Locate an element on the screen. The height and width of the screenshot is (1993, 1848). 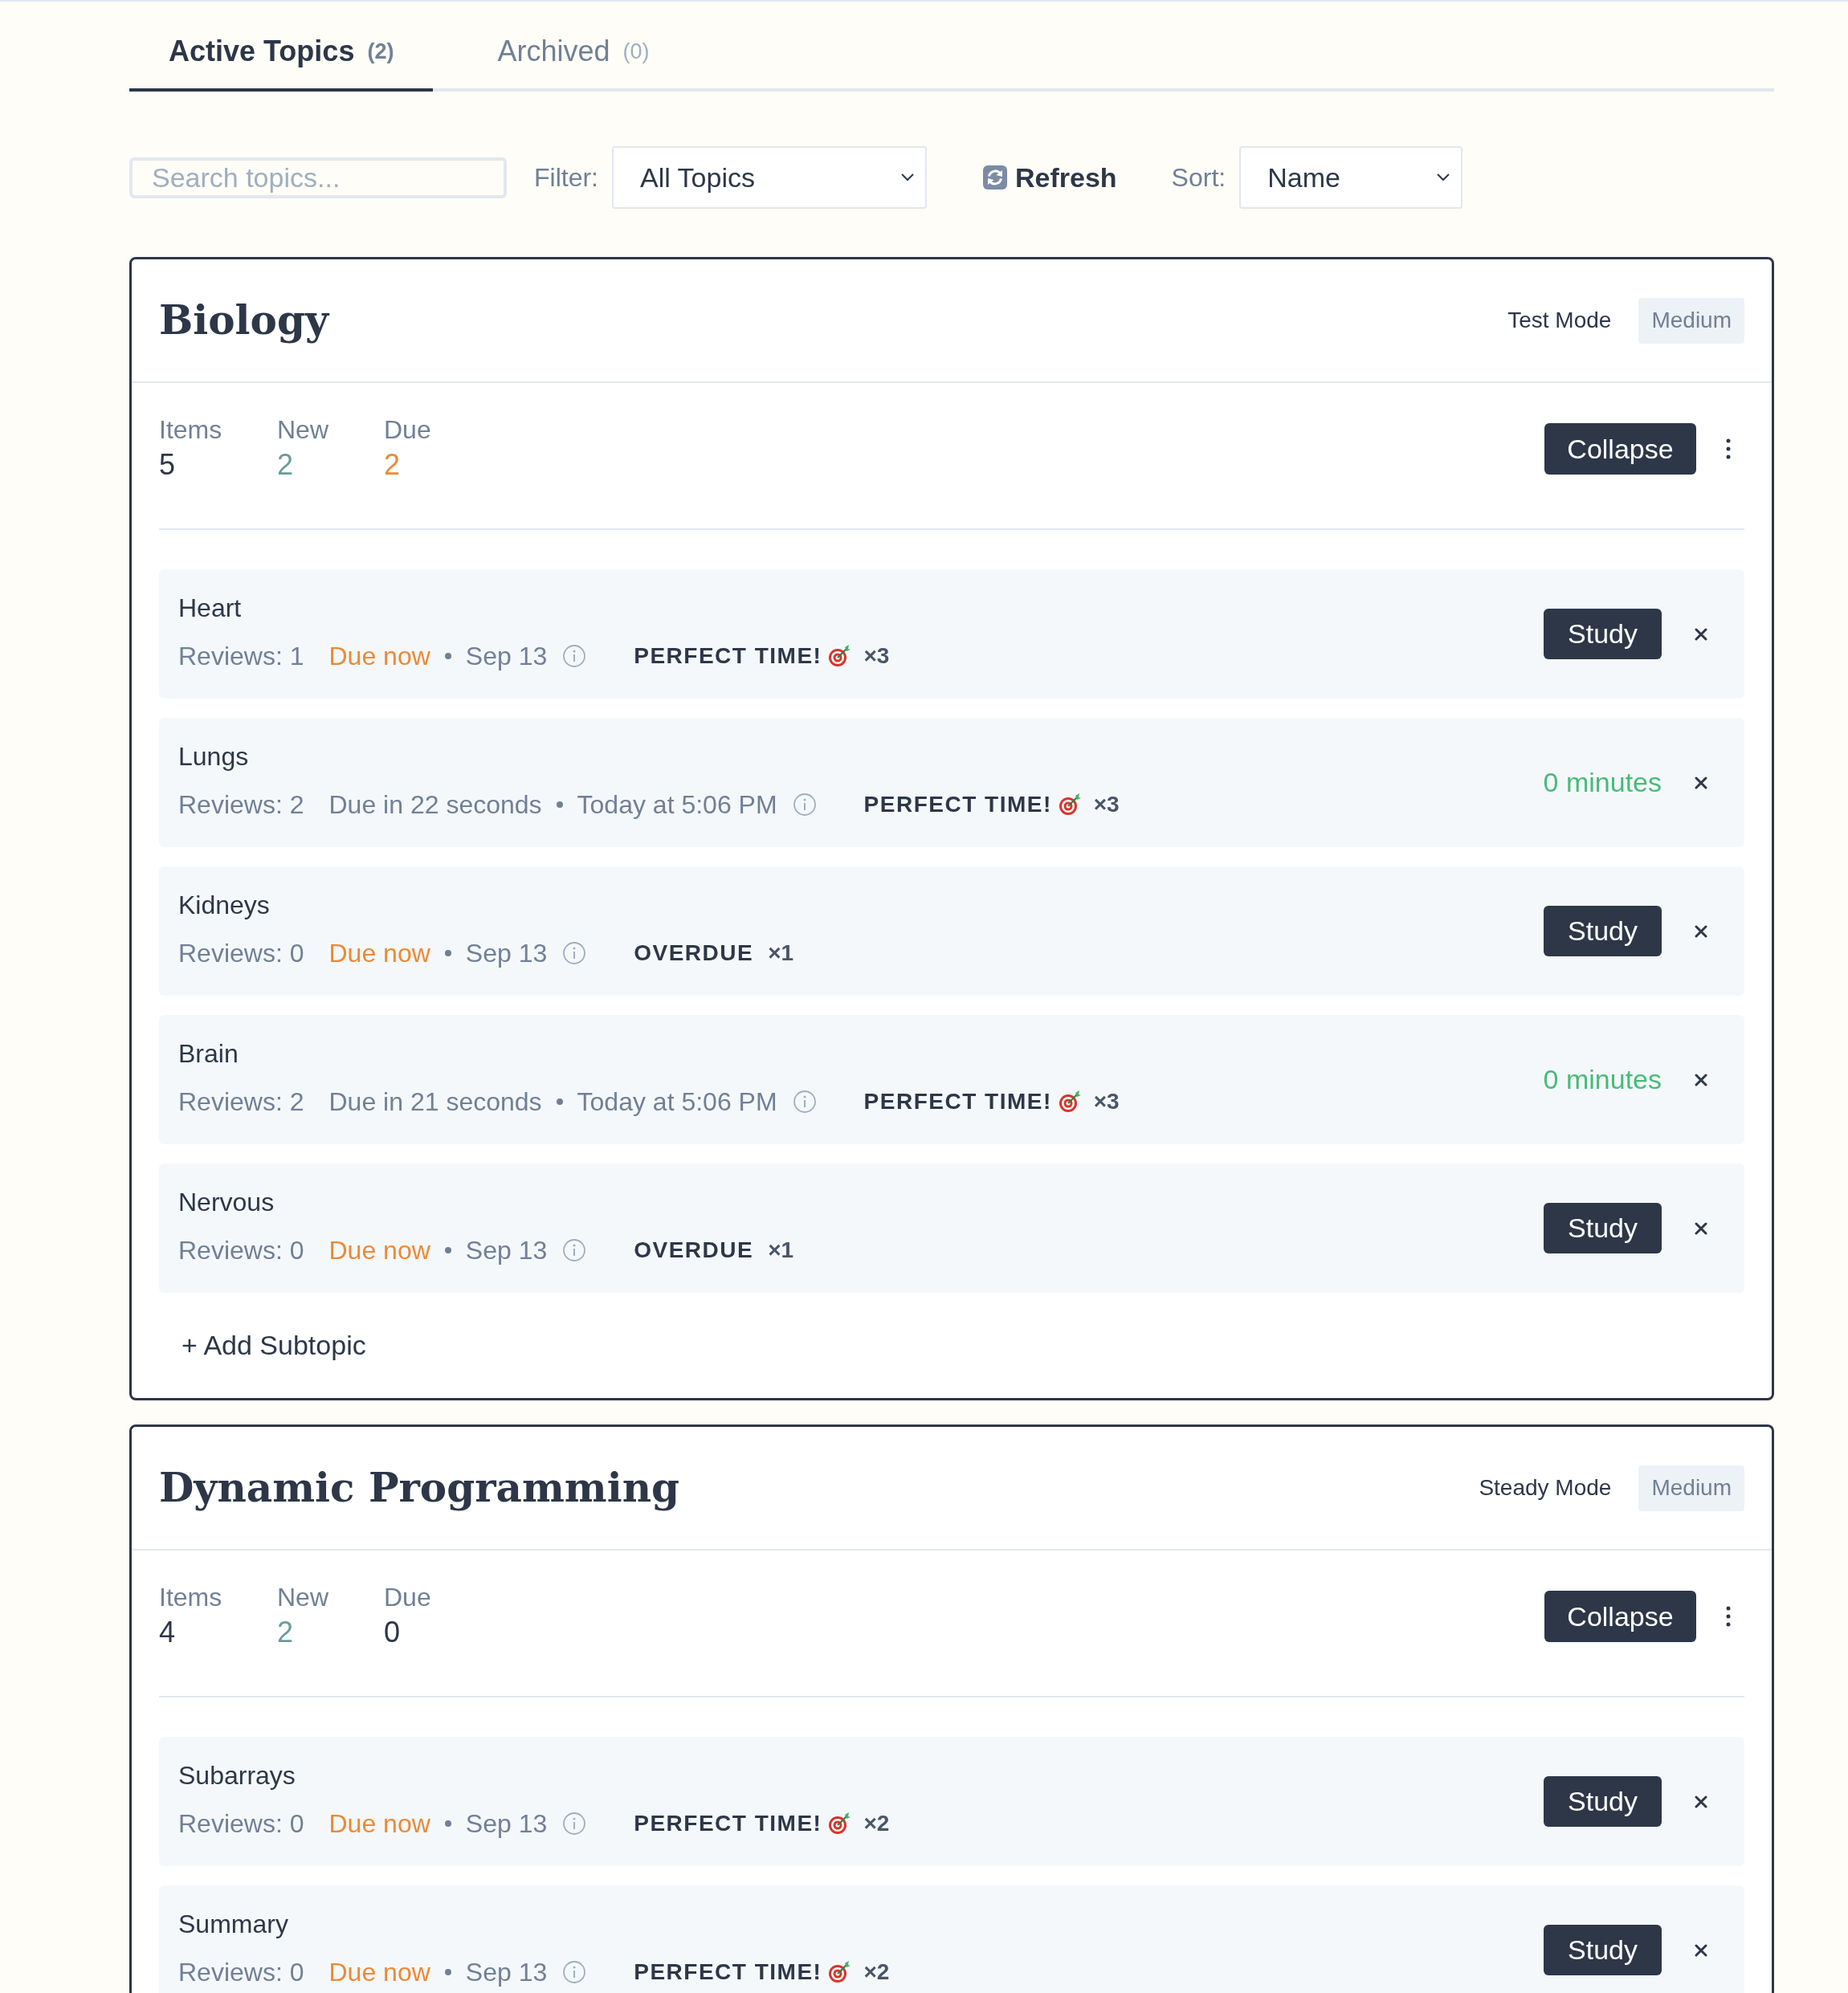
topic-title: Dynamic Programming is located at coordinates (419, 1488).